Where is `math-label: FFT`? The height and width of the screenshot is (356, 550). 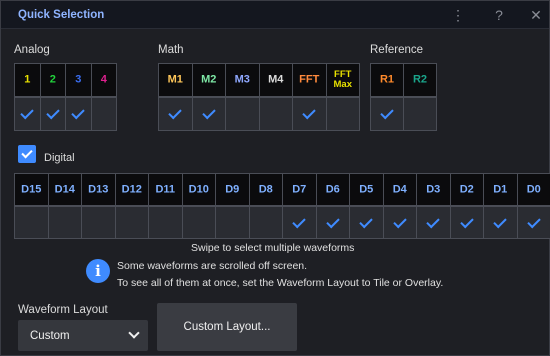 math-label: FFT is located at coordinates (309, 79).